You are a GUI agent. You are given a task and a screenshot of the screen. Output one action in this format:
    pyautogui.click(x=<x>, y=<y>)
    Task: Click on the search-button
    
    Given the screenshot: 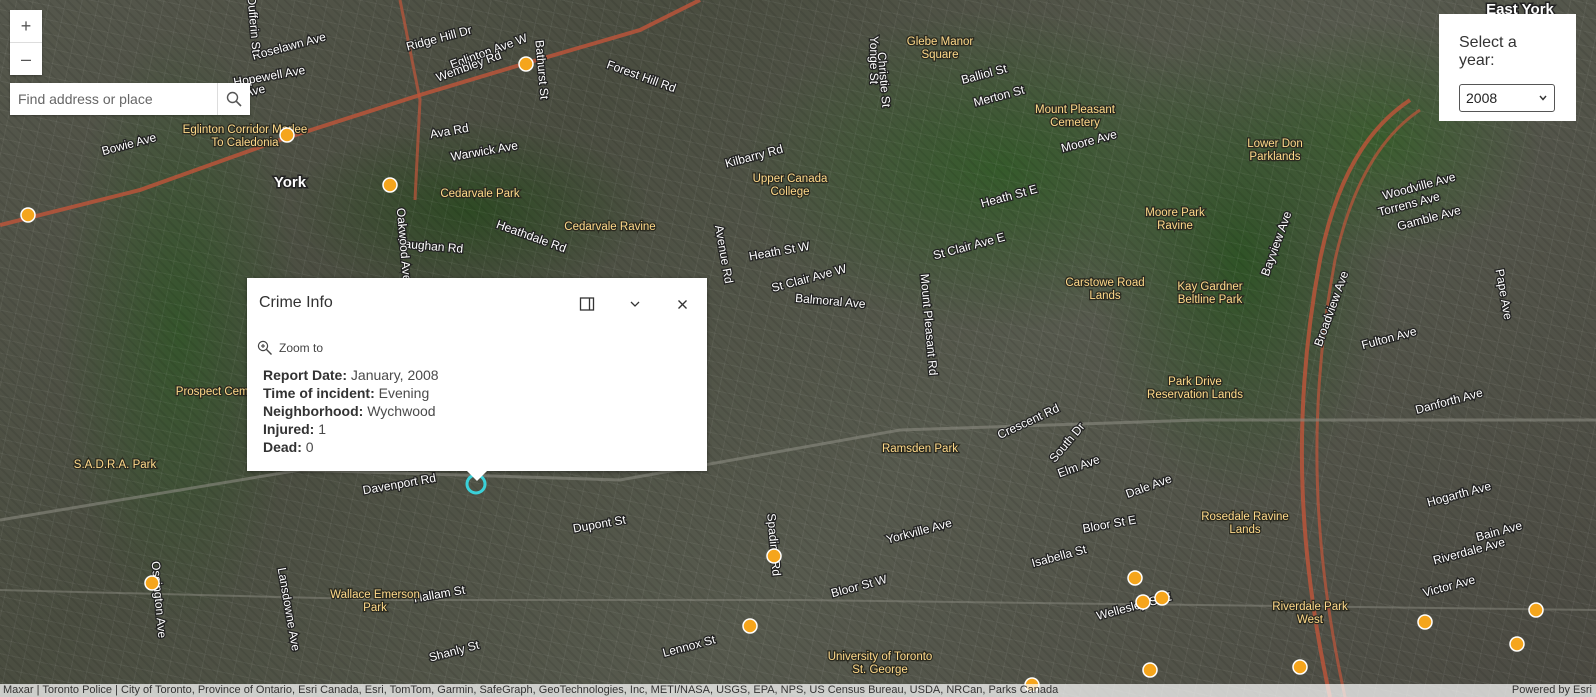 What is the action you would take?
    pyautogui.click(x=233, y=99)
    